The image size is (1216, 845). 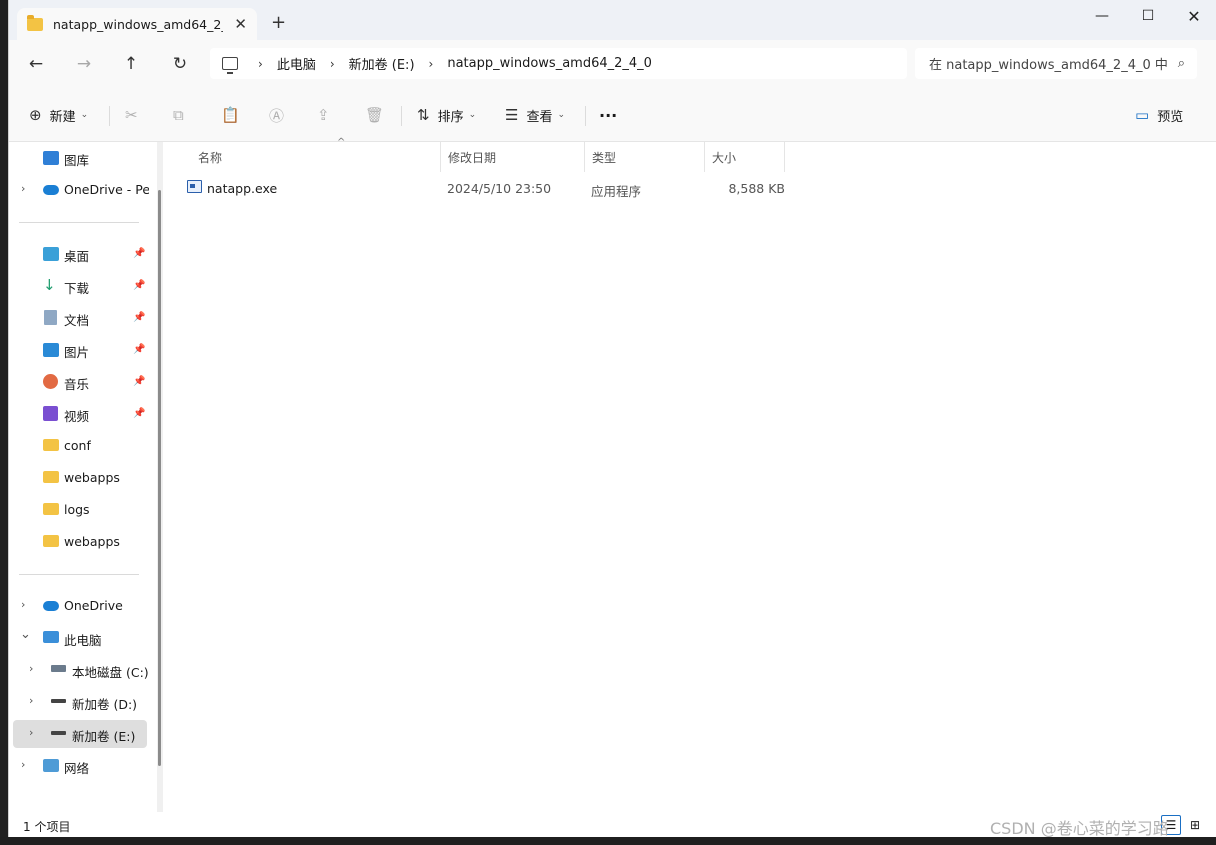 I want to click on sidebar-item-label: 下载, so click(x=77, y=288).